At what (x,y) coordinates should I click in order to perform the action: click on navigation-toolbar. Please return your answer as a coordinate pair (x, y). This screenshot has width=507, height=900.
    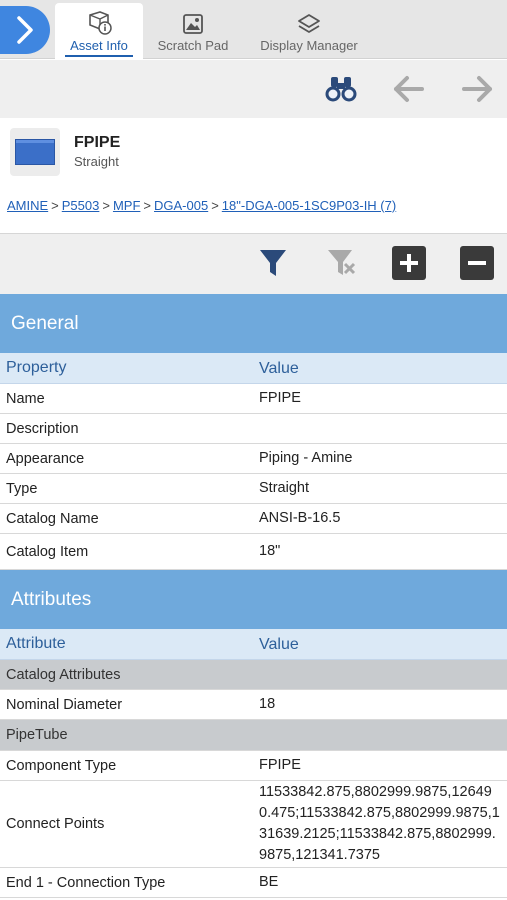
    Looking at the image, I should click on (253, 89).